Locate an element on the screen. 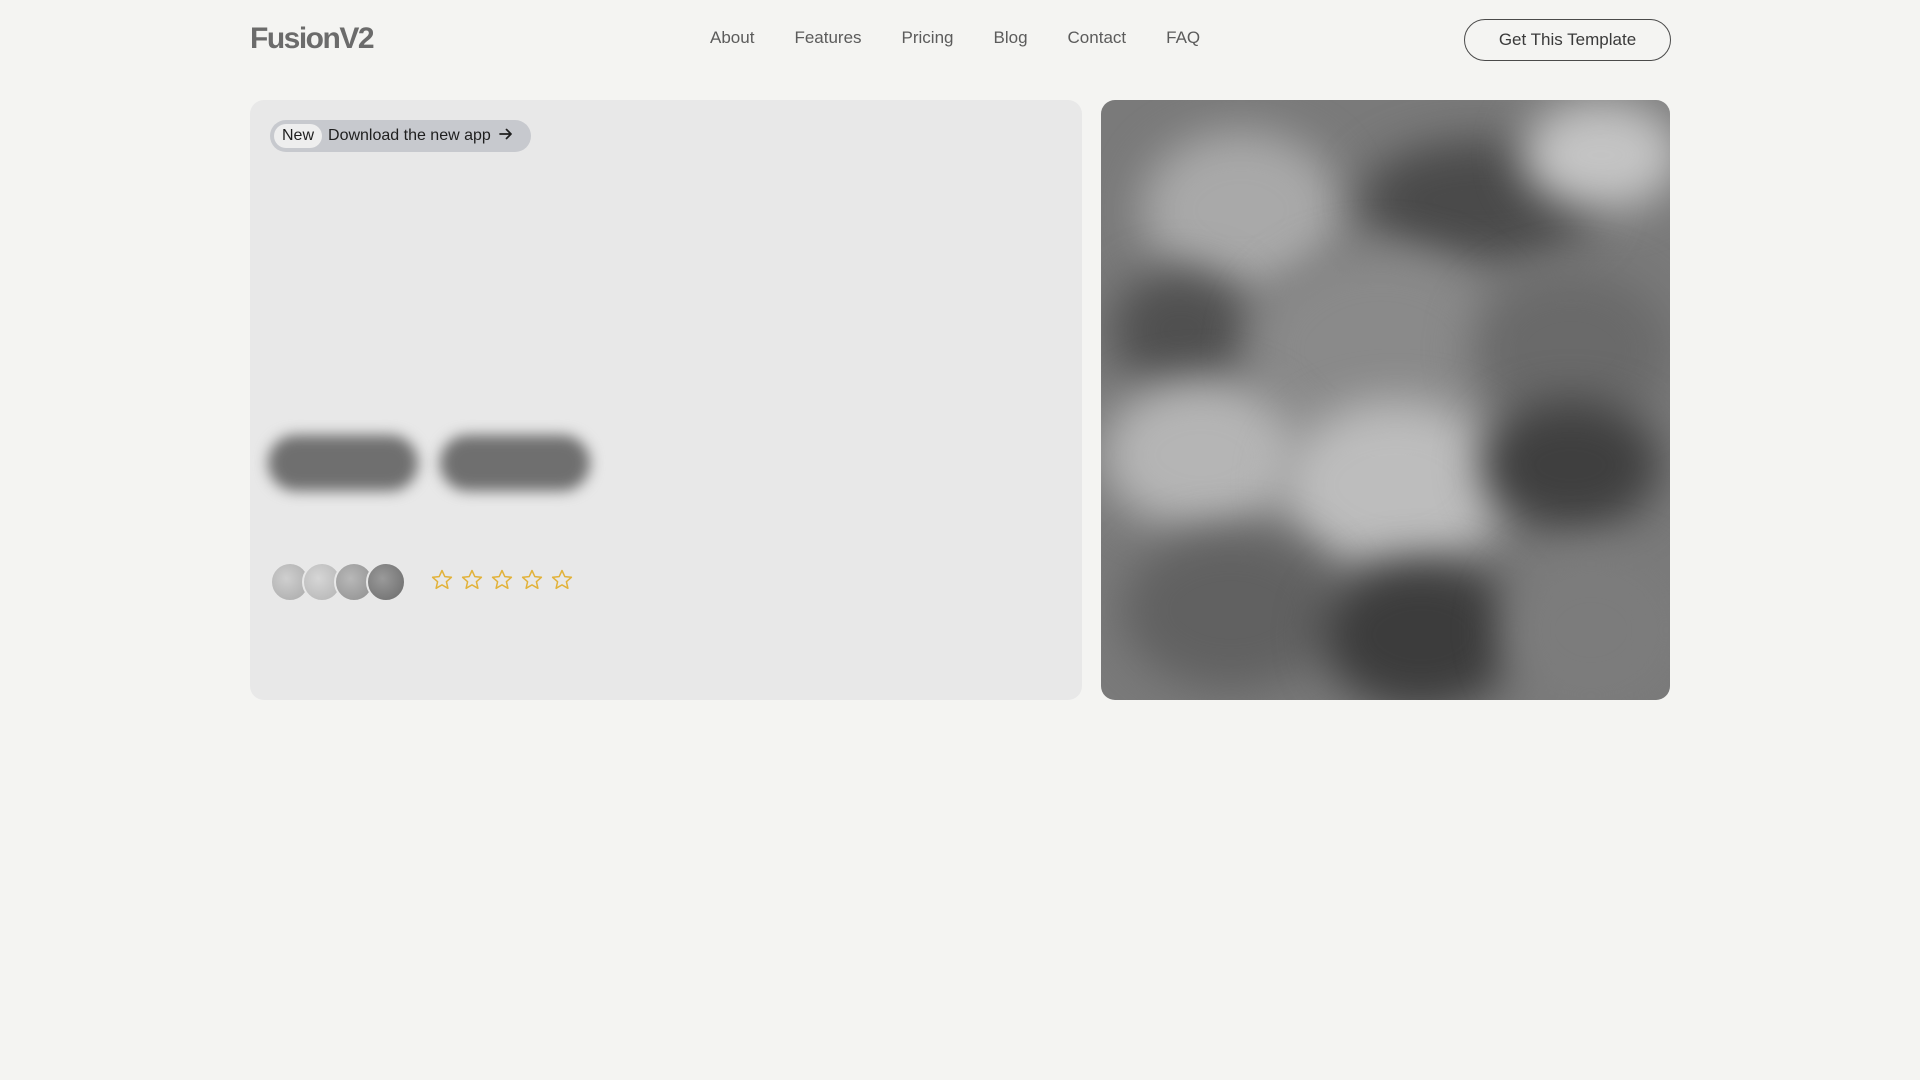  nav-features: Features is located at coordinates (827, 38).